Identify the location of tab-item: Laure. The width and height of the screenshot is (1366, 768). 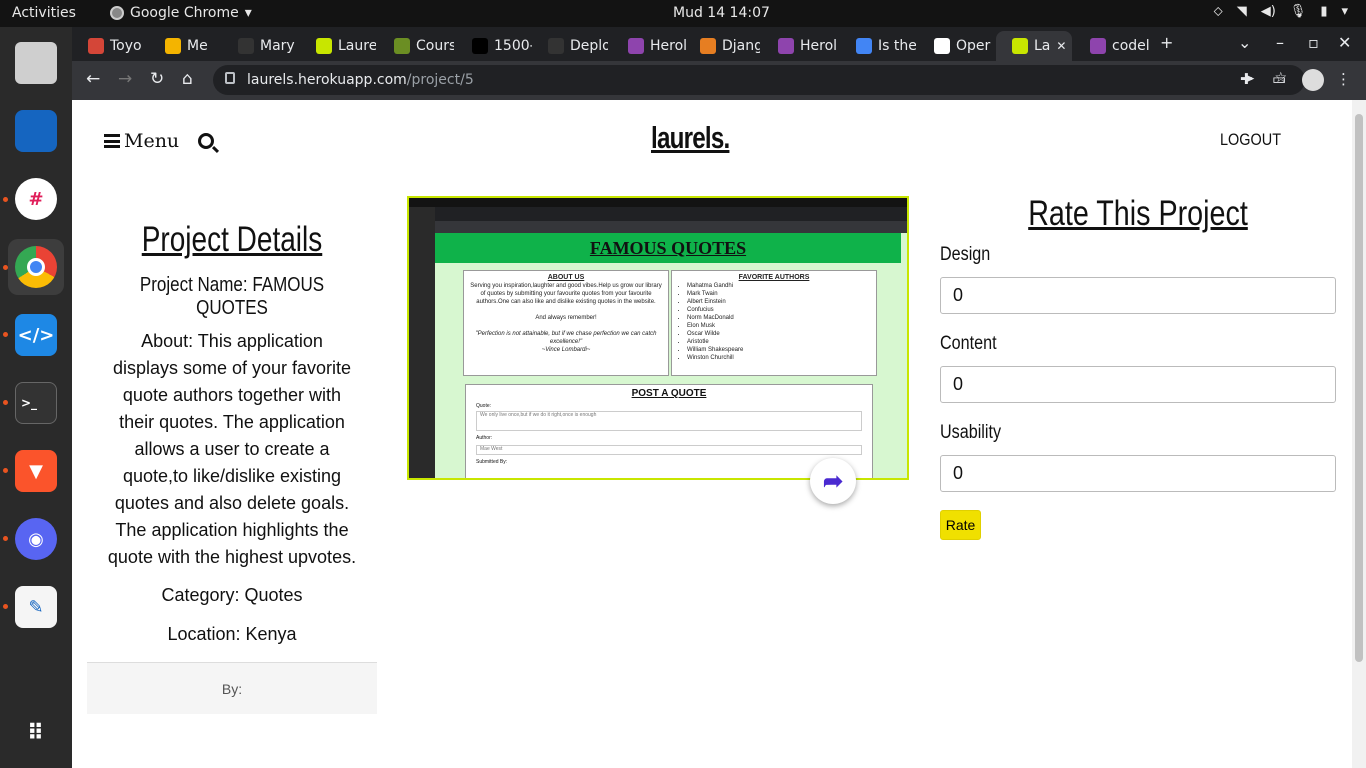
(338, 46).